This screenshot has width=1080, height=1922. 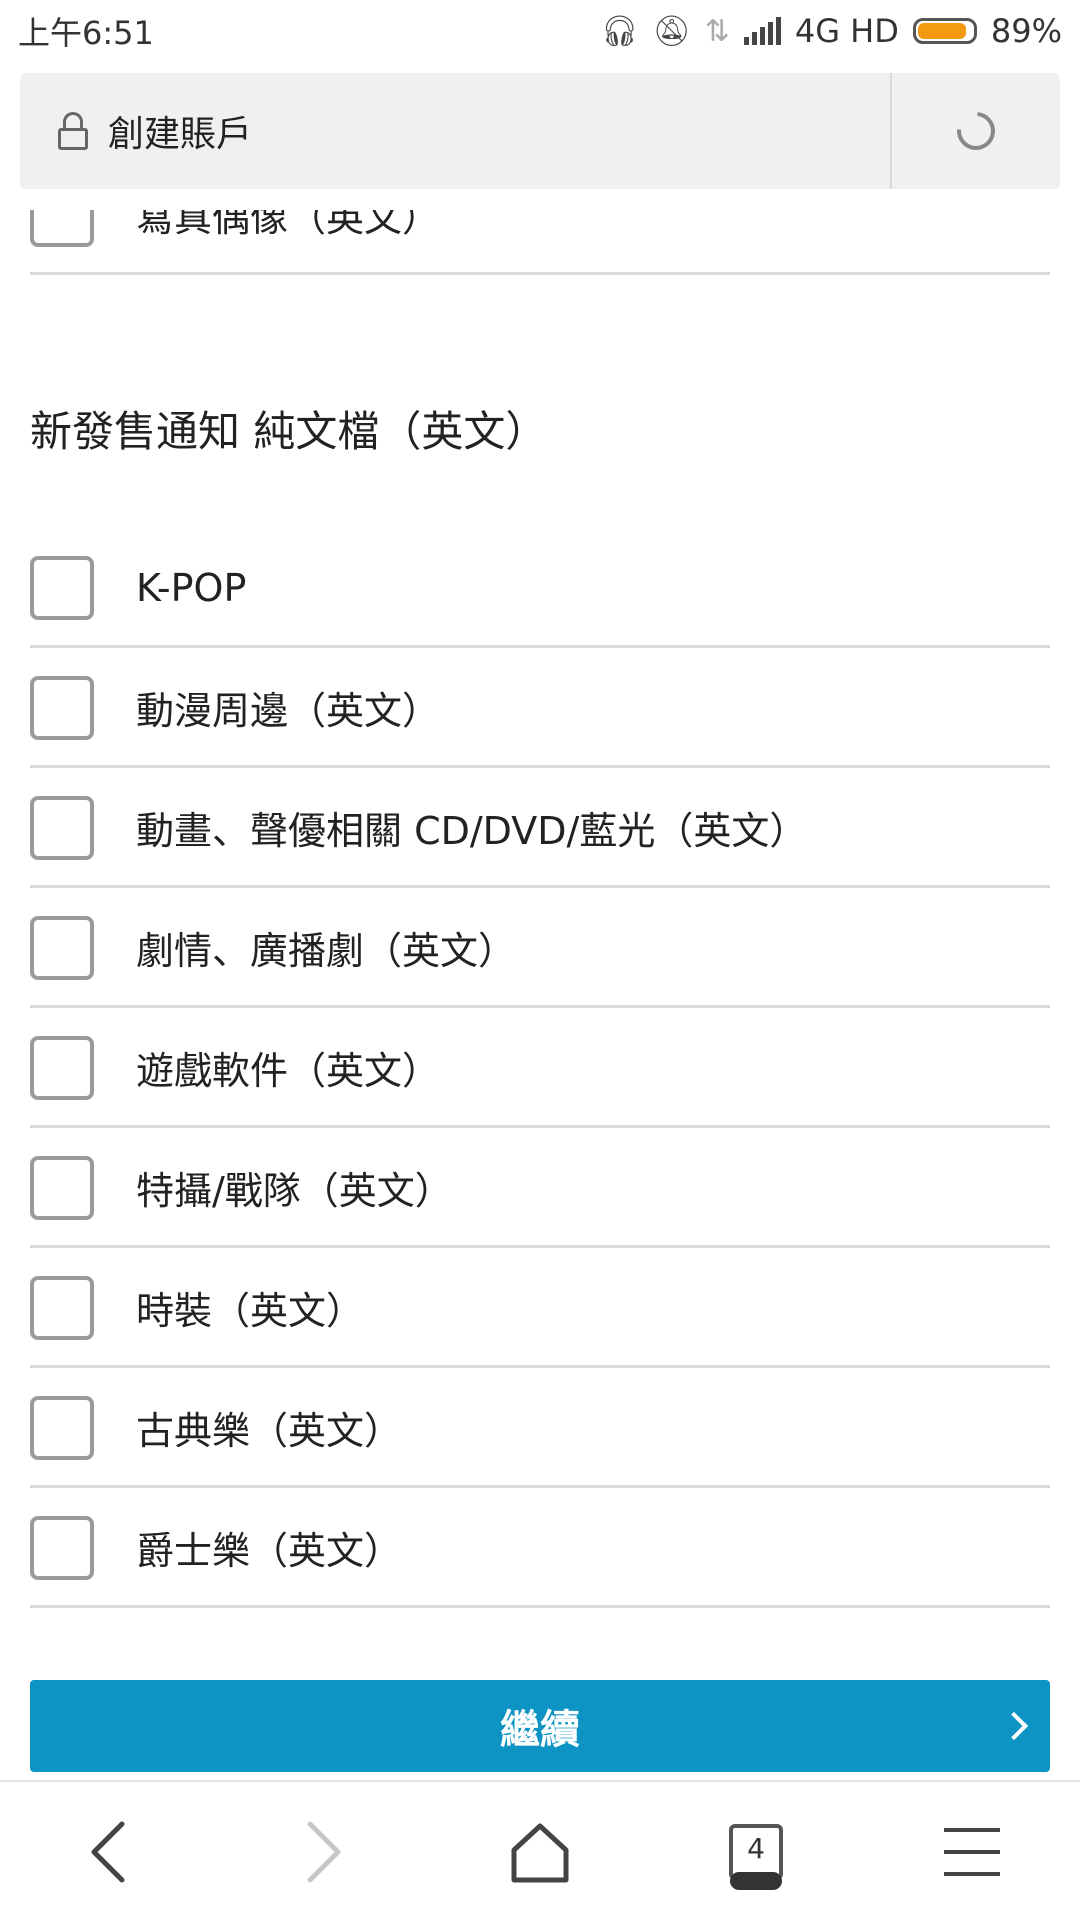 What do you see at coordinates (326, 951) in the screenshot?
I see `option-label: 劇情、廣播劇（英文）` at bounding box center [326, 951].